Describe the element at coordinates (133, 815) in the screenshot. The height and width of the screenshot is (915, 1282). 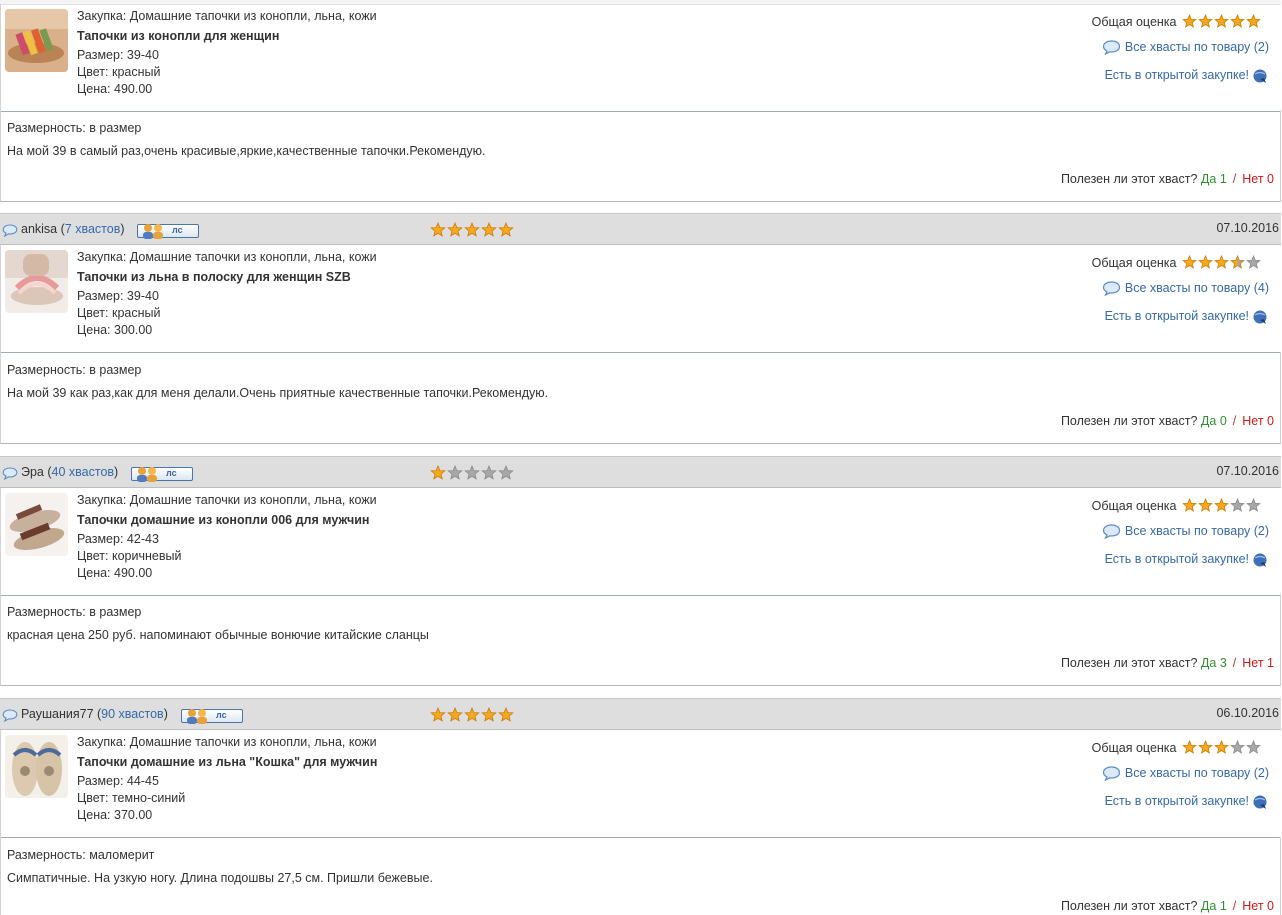
I see `price-value: 370.00` at that location.